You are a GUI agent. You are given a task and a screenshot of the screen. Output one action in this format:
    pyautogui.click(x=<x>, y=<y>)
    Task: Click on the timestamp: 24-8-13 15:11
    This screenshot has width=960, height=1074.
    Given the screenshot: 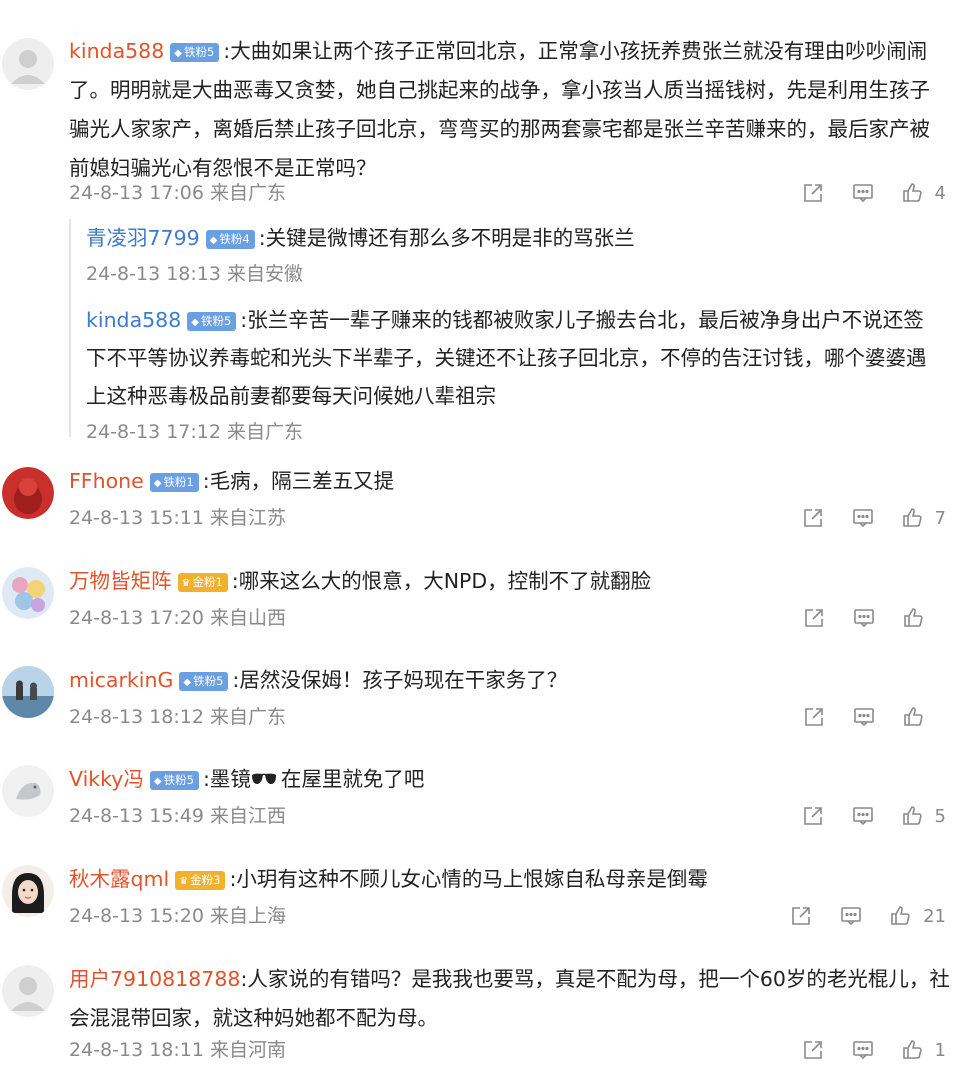 What is the action you would take?
    pyautogui.click(x=136, y=518)
    